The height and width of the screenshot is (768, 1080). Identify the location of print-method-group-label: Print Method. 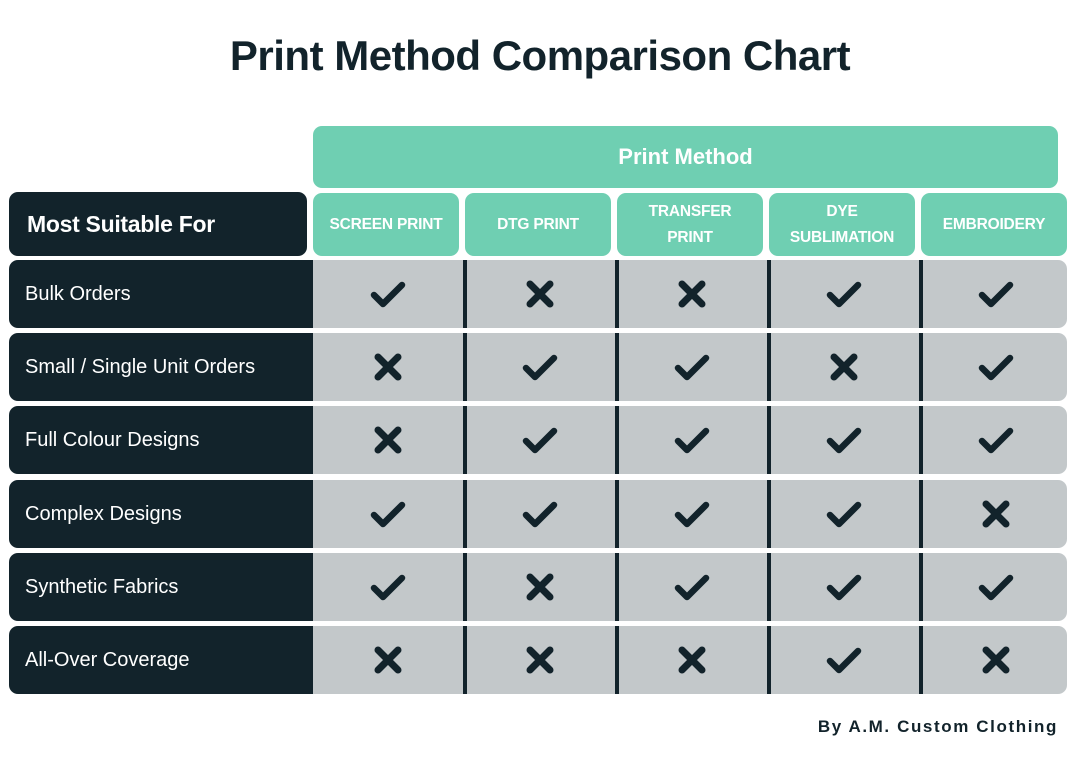
(685, 156).